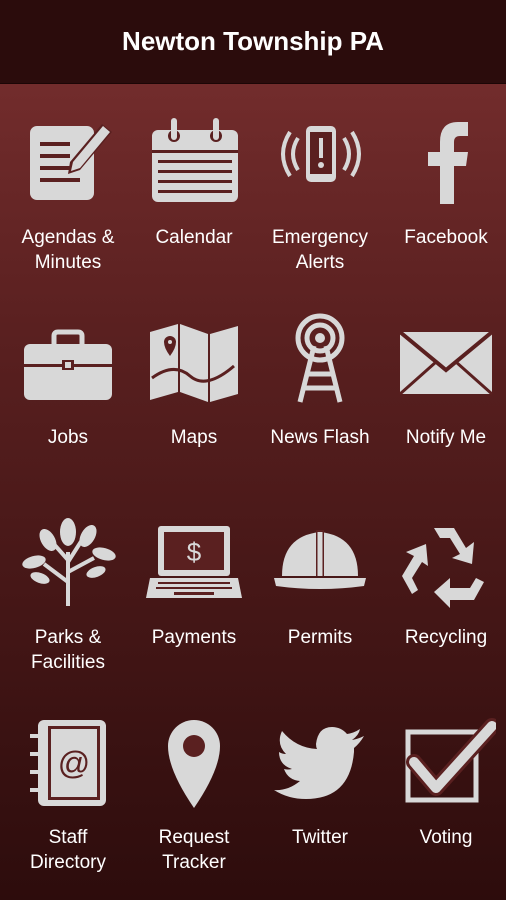  I want to click on tile-label: Notify Me, so click(446, 437).